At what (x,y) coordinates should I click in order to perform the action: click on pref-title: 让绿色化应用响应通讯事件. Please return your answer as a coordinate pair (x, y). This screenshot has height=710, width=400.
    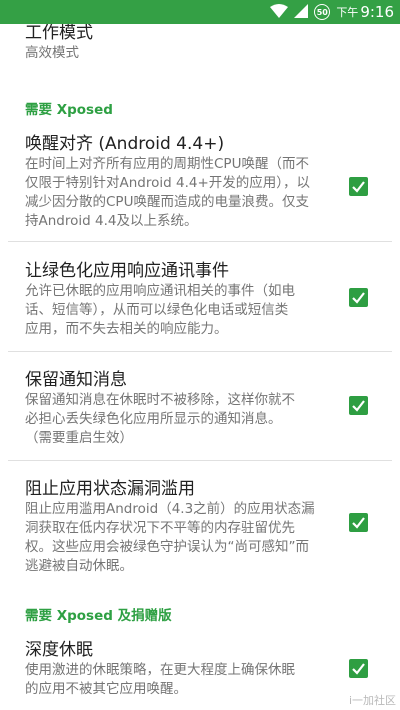
    Looking at the image, I should click on (127, 271).